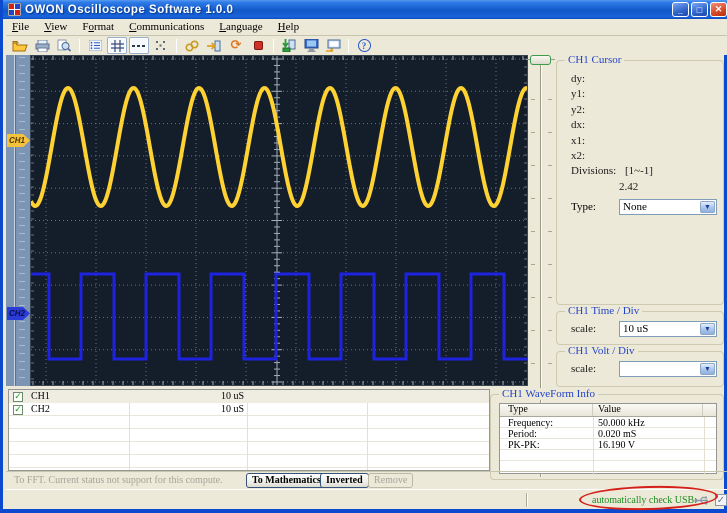 The image size is (727, 513). I want to click on refresh-icon: ⟳, so click(236, 45).